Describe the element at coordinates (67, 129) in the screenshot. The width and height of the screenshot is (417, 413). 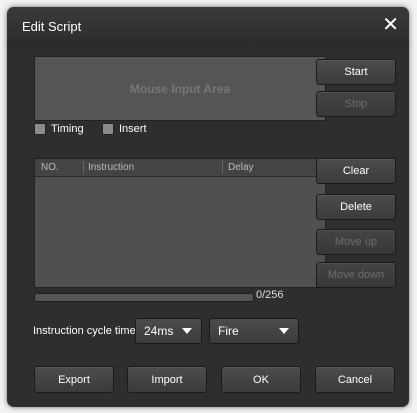
I see `timing-label: Timing` at that location.